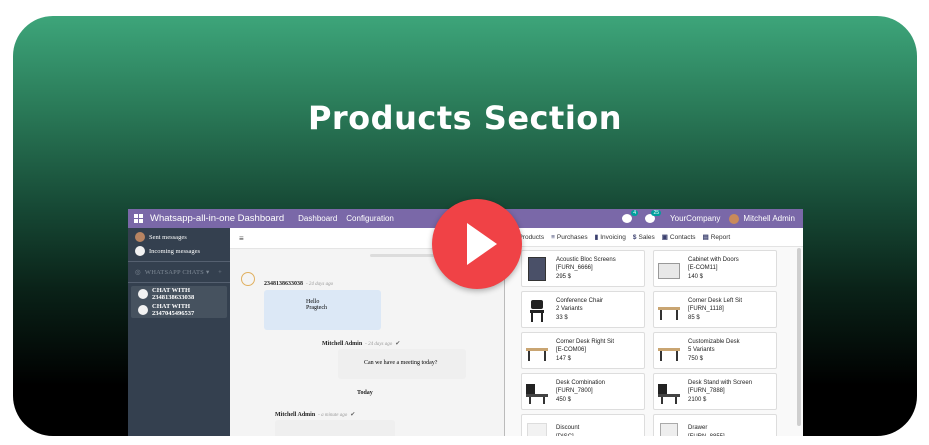 The width and height of the screenshot is (929, 445). What do you see at coordinates (696, 276) in the screenshot?
I see `product-price: 140 $` at bounding box center [696, 276].